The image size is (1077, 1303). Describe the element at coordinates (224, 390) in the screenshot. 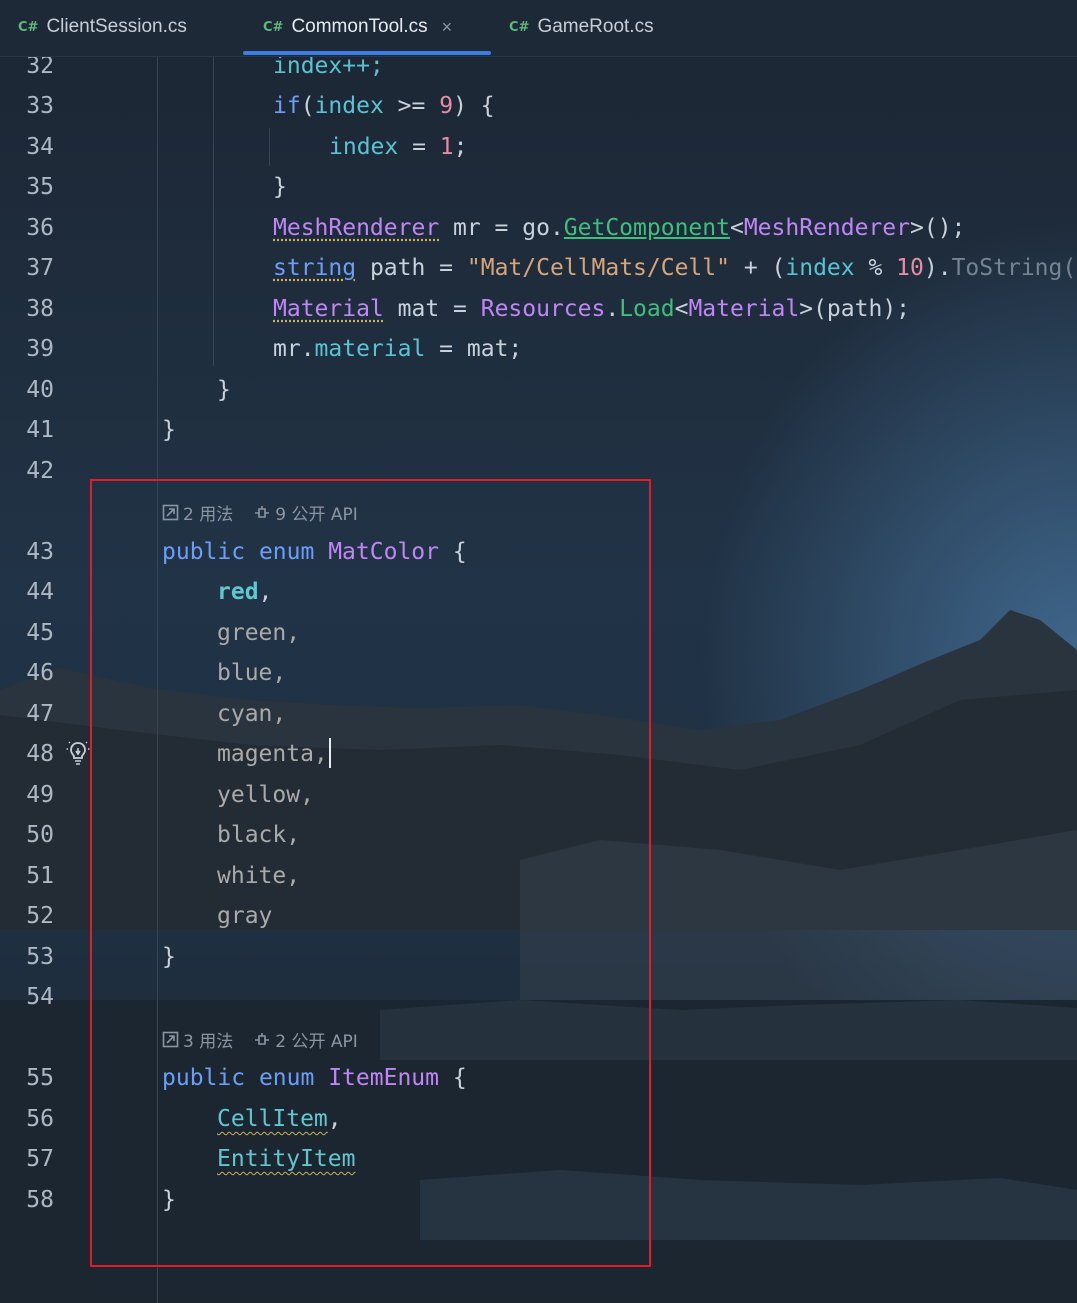

I see `code-line-40: }` at that location.